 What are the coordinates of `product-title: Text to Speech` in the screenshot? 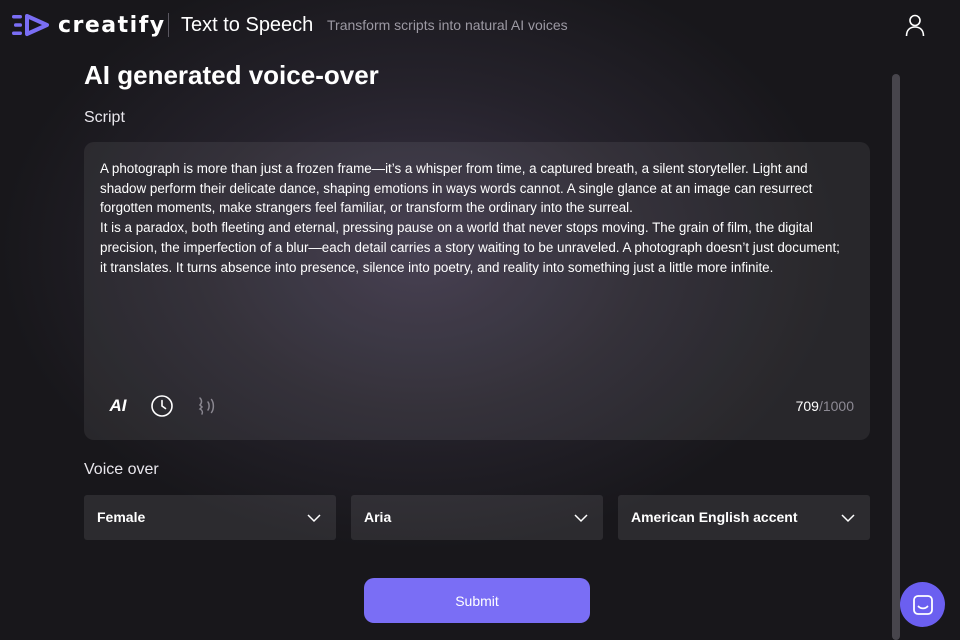 It's located at (247, 25).